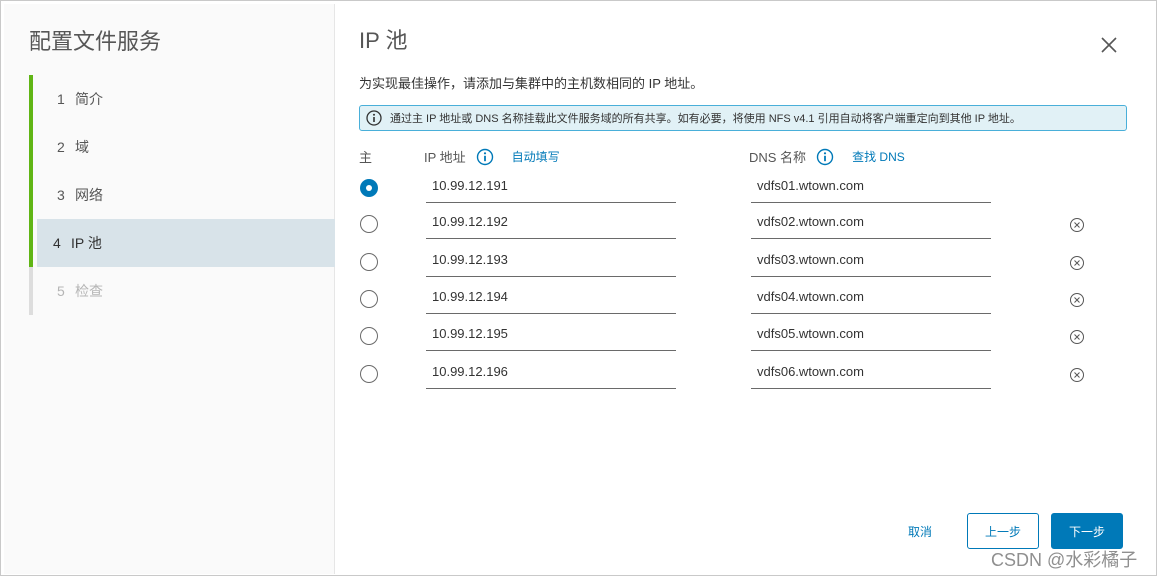 The image size is (1157, 576). What do you see at coordinates (778, 157) in the screenshot?
I see `dns-header-label: DNS 名称` at bounding box center [778, 157].